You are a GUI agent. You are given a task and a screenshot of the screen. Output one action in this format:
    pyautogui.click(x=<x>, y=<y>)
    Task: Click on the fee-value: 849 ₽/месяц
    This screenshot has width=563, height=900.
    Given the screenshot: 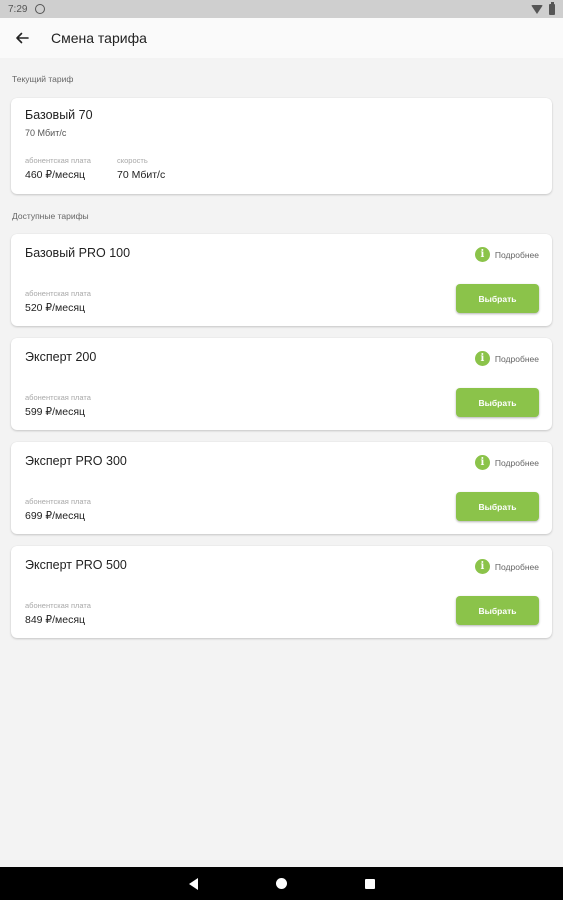 What is the action you would take?
    pyautogui.click(x=55, y=620)
    